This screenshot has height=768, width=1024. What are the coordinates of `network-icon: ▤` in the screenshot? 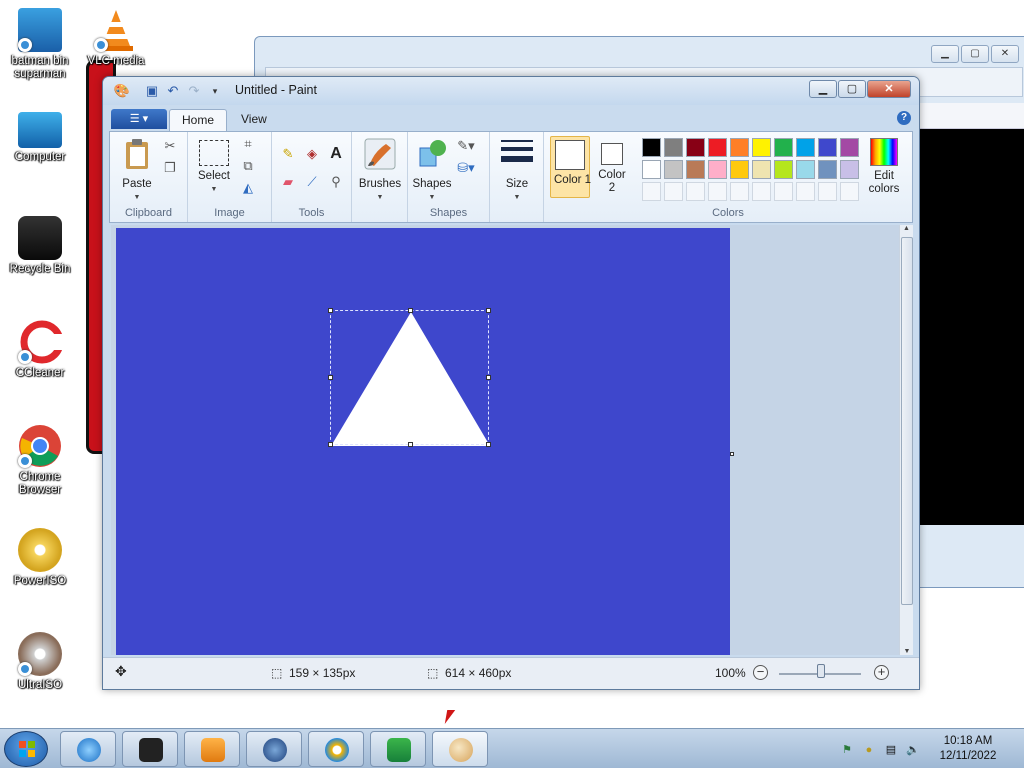 It's located at (891, 750).